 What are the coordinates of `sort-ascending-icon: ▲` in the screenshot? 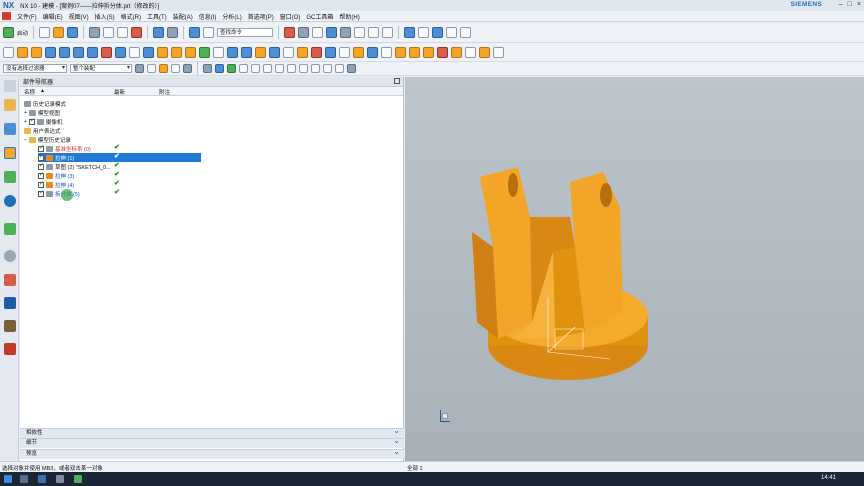 It's located at (42, 91).